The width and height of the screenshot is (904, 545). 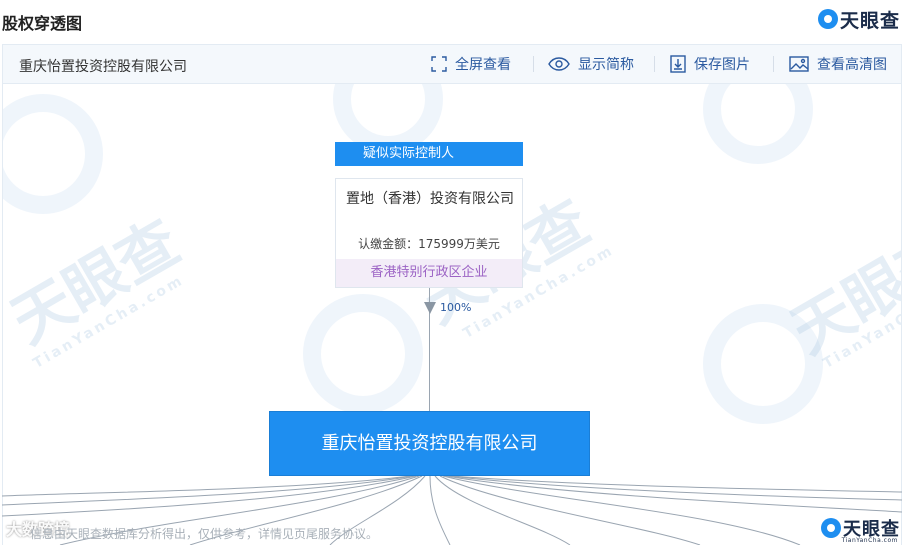 What do you see at coordinates (429, 443) in the screenshot?
I see `main-company-node: 重庆怡置投资控股有限公司` at bounding box center [429, 443].